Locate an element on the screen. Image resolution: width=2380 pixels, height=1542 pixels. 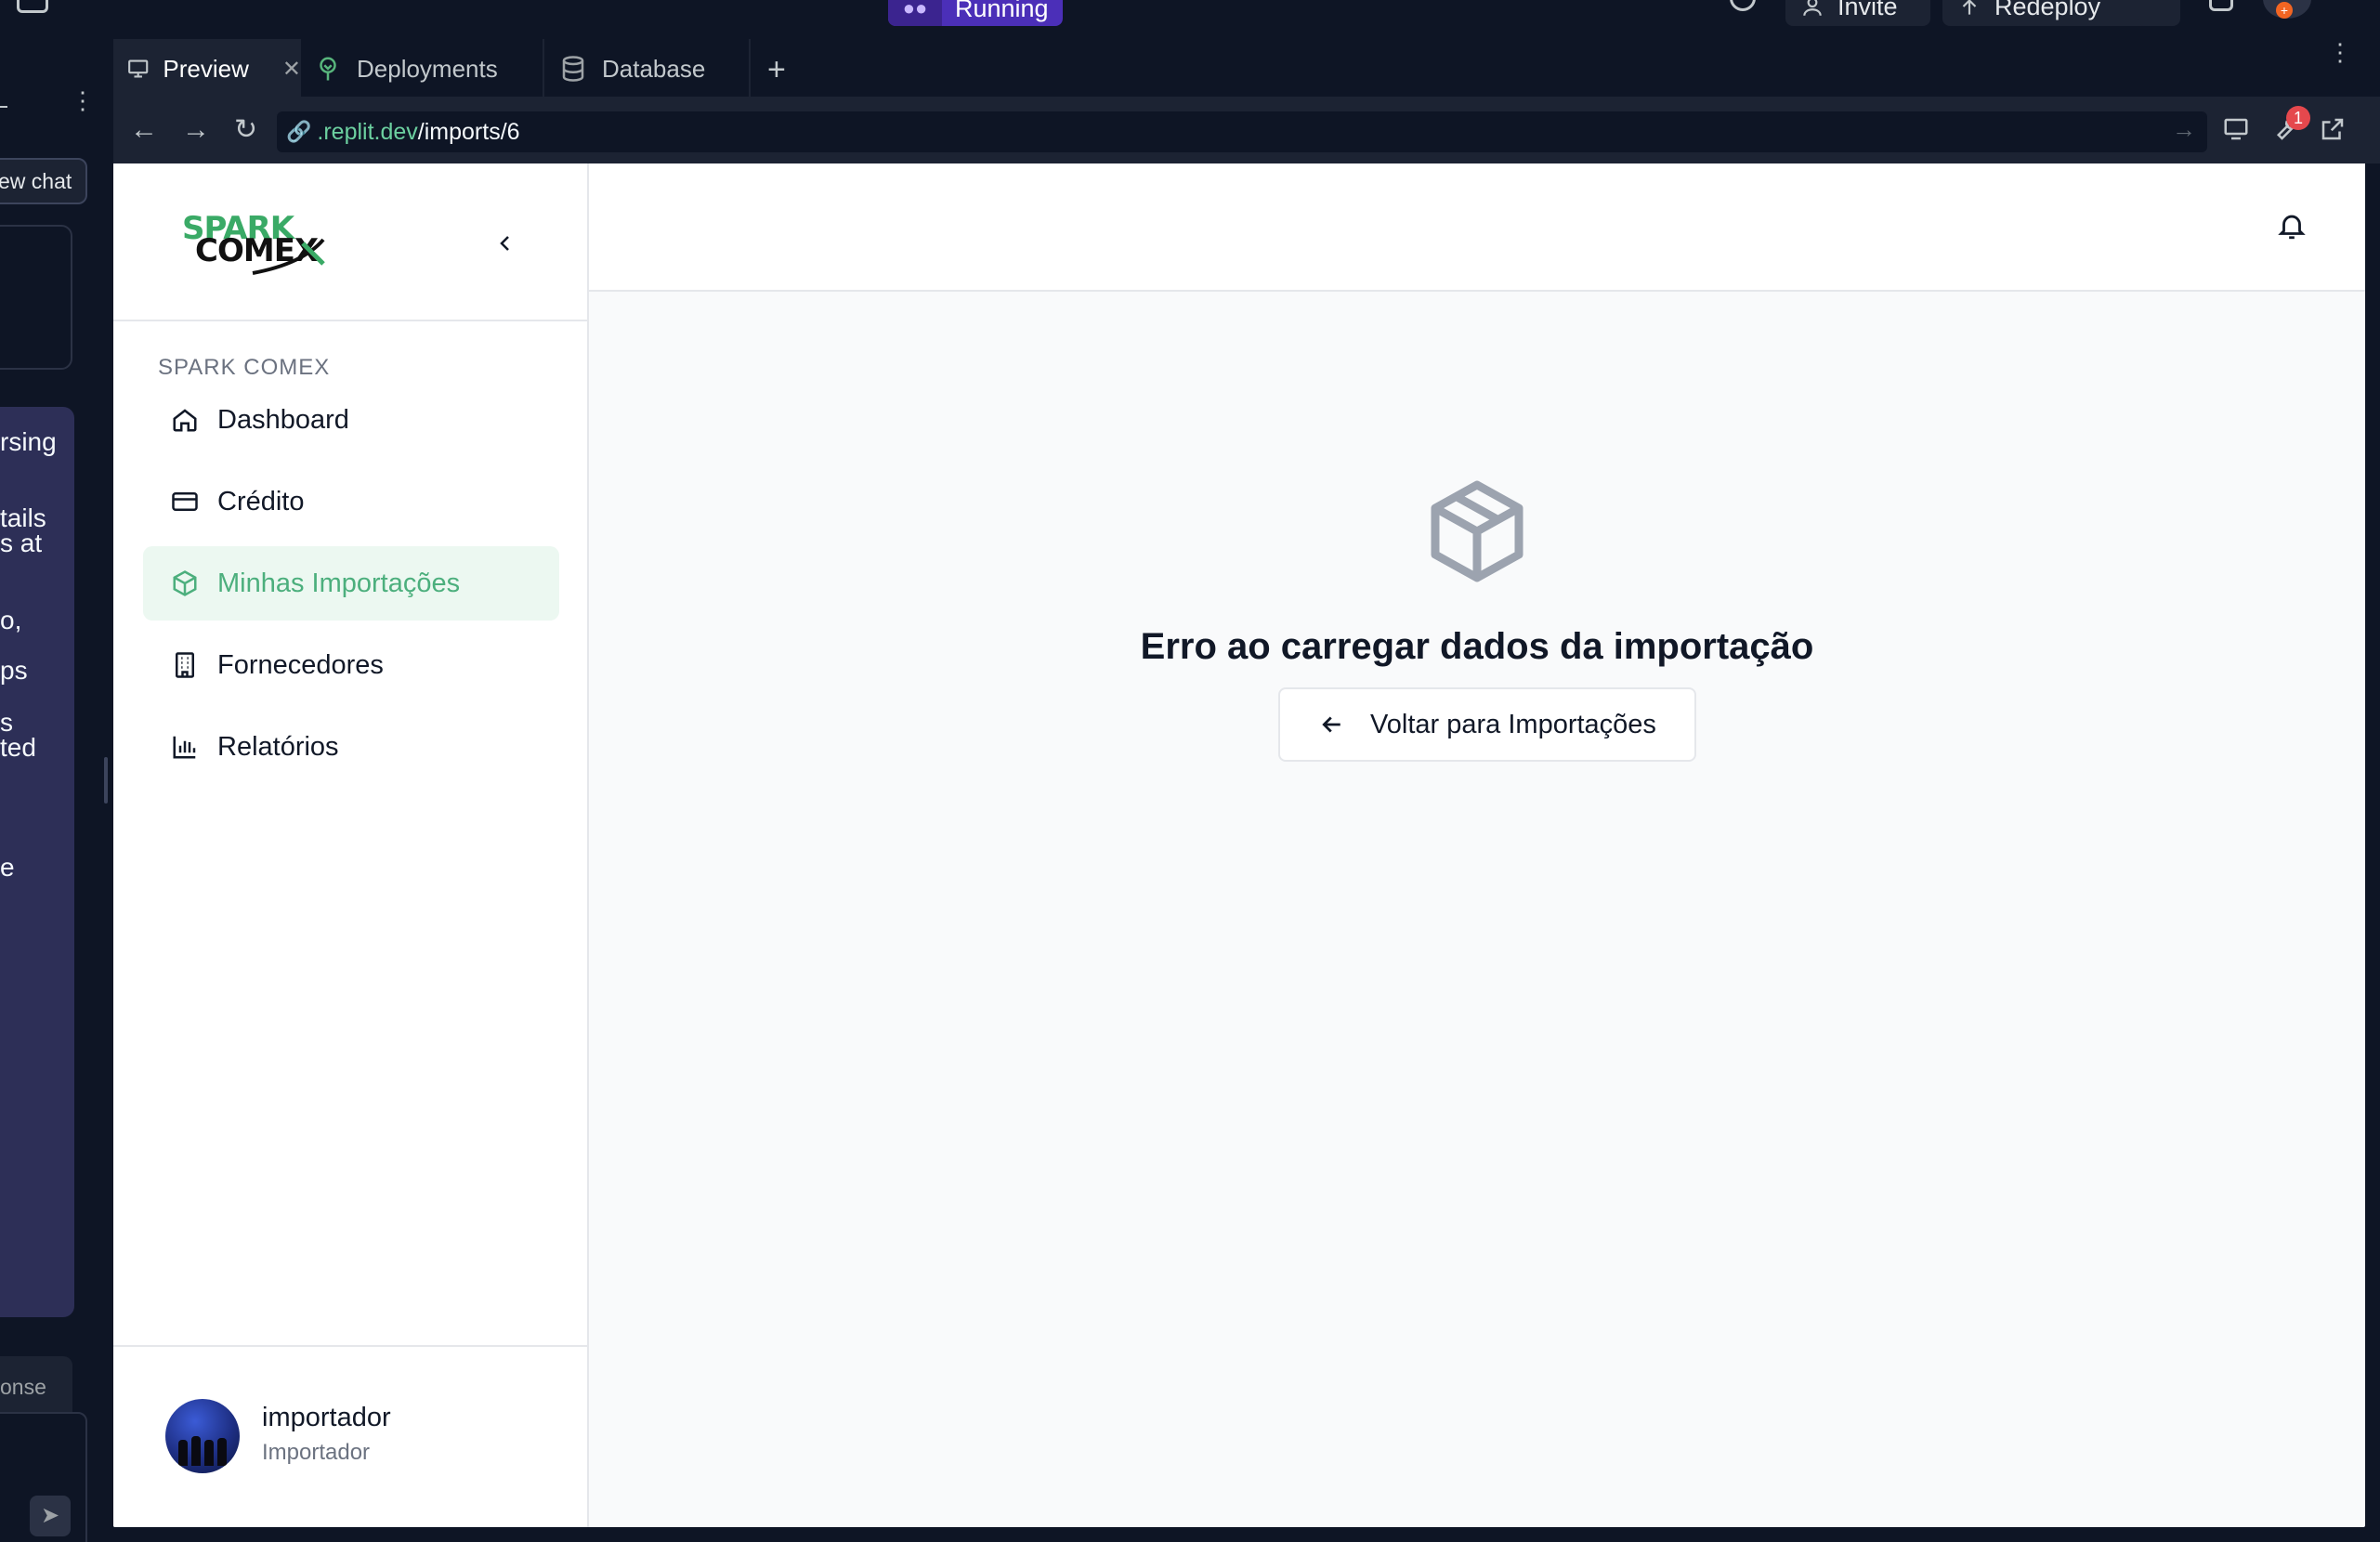
back-button-label: Voltar para Importações is located at coordinates (1513, 724).